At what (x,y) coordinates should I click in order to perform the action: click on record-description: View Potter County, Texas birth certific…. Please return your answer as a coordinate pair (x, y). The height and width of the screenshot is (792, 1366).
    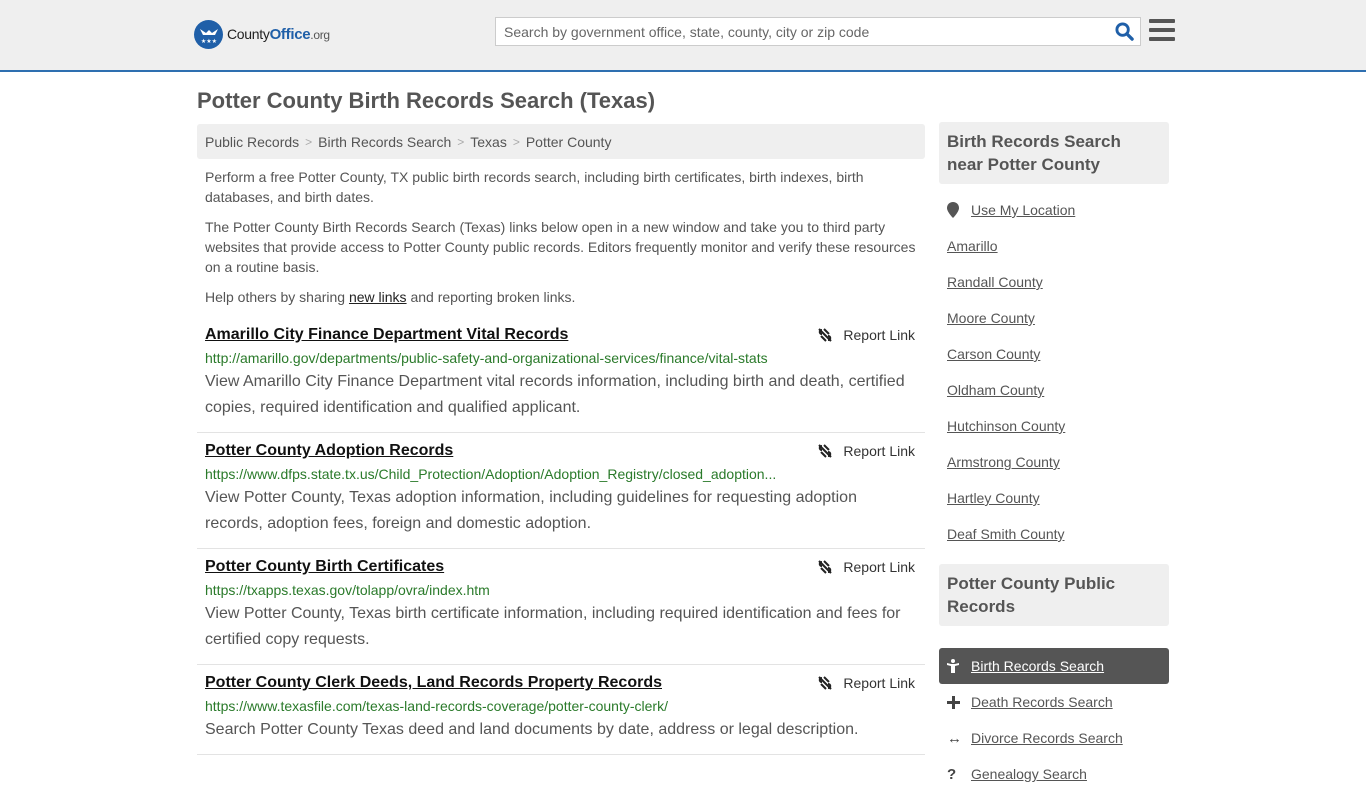
    Looking at the image, I should click on (553, 626).